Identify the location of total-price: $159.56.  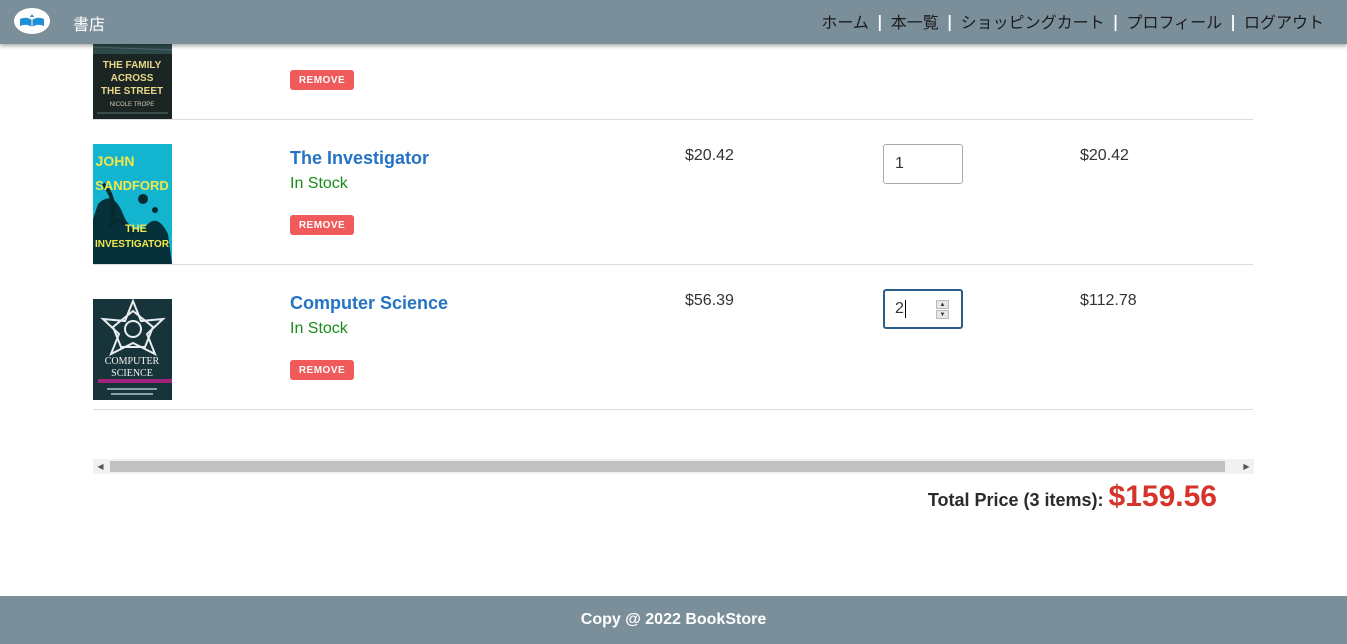
(1162, 496).